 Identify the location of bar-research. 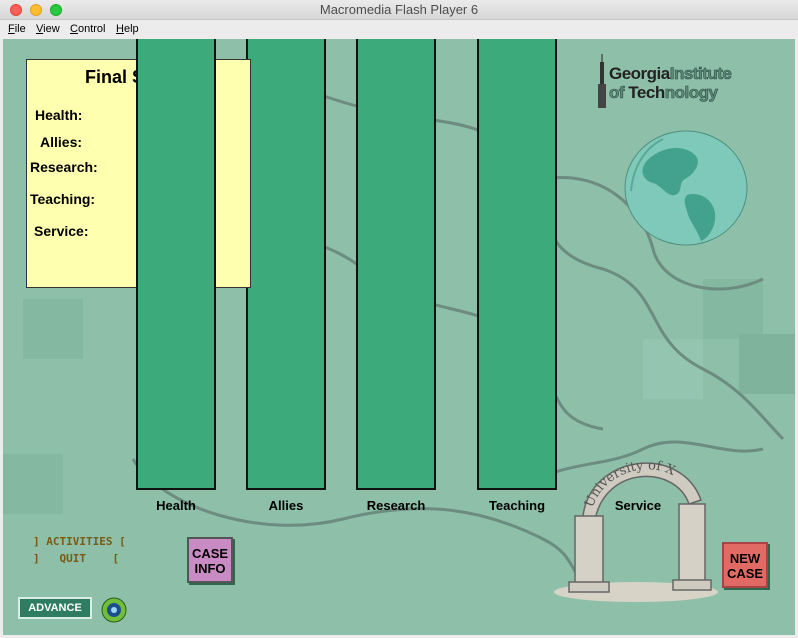
(396, 264).